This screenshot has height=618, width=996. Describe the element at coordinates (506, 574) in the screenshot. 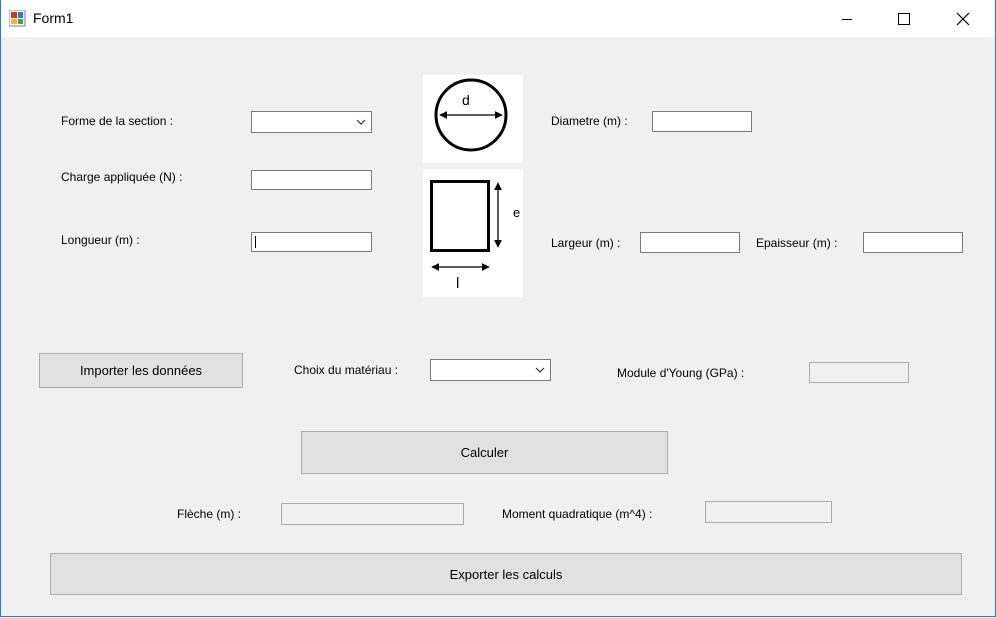

I see `exporter-button: Exporter les calculs` at that location.